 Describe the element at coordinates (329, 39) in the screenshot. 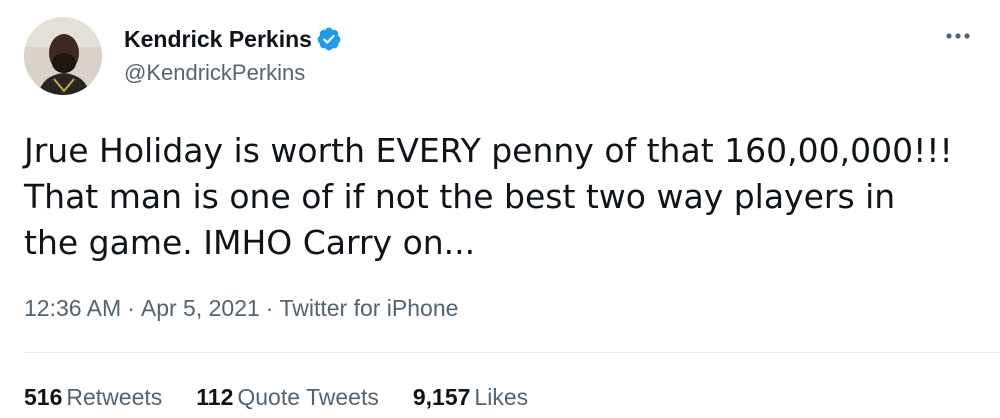

I see `verified-badge-icon` at that location.